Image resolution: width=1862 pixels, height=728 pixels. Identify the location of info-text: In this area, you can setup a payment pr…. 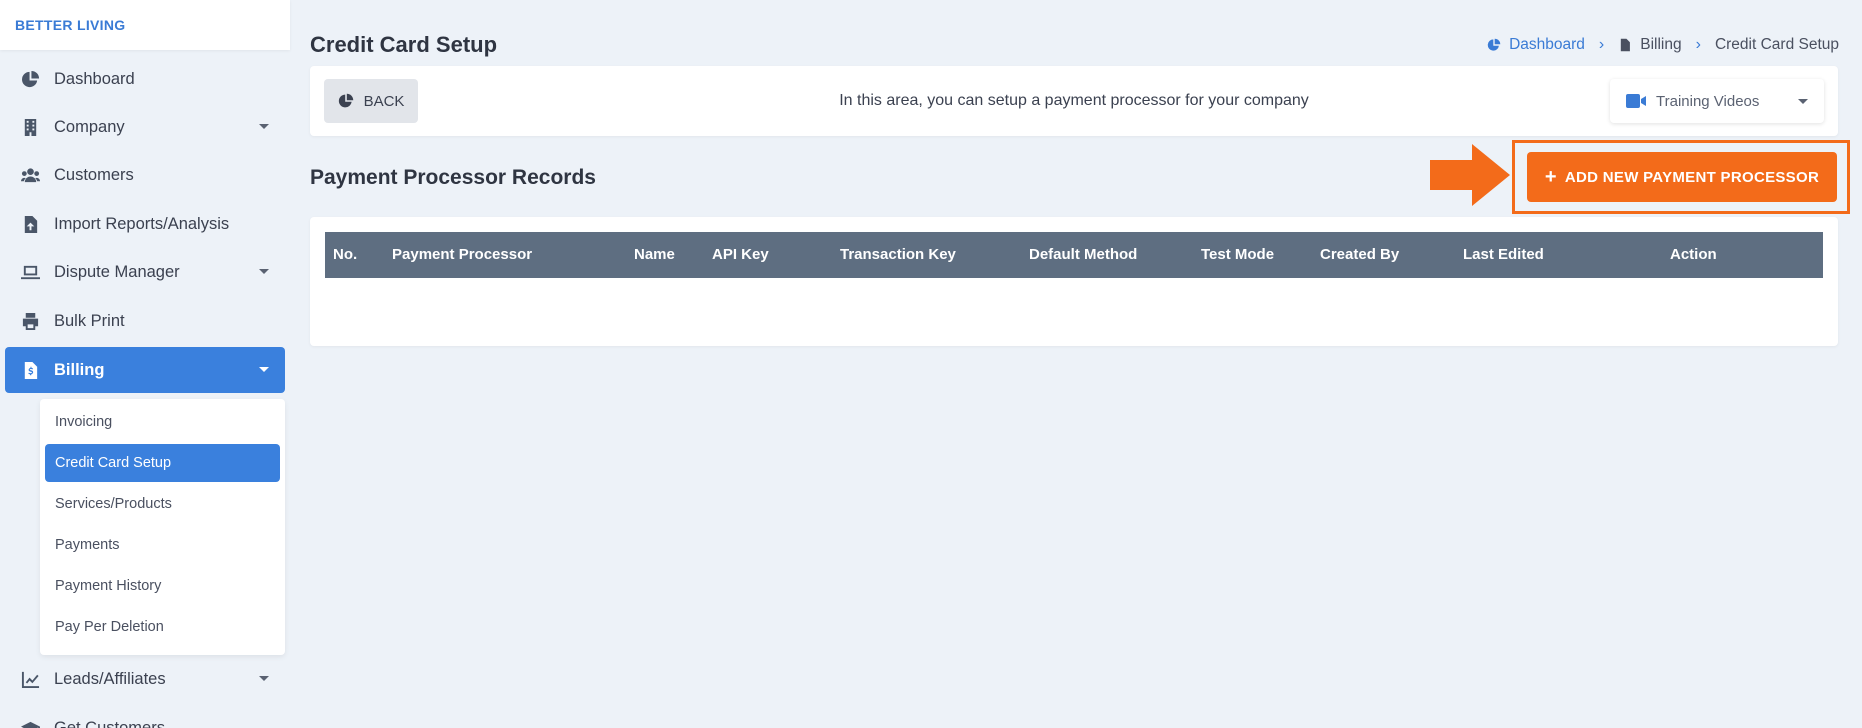
(1074, 100).